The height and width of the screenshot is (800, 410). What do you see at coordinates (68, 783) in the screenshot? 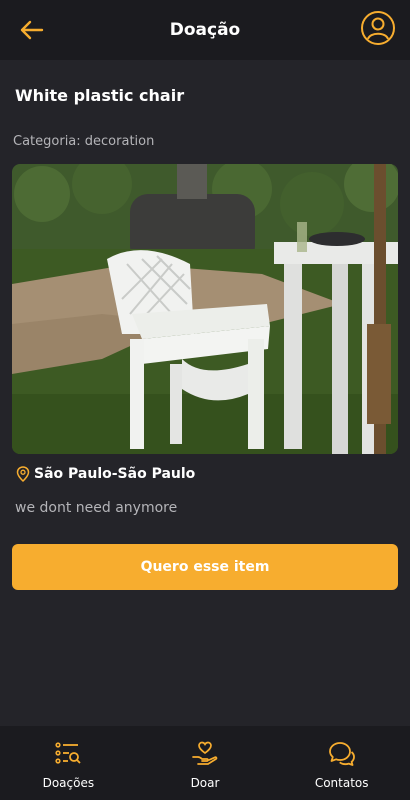
I see `tab-doacoes-label: Doações` at bounding box center [68, 783].